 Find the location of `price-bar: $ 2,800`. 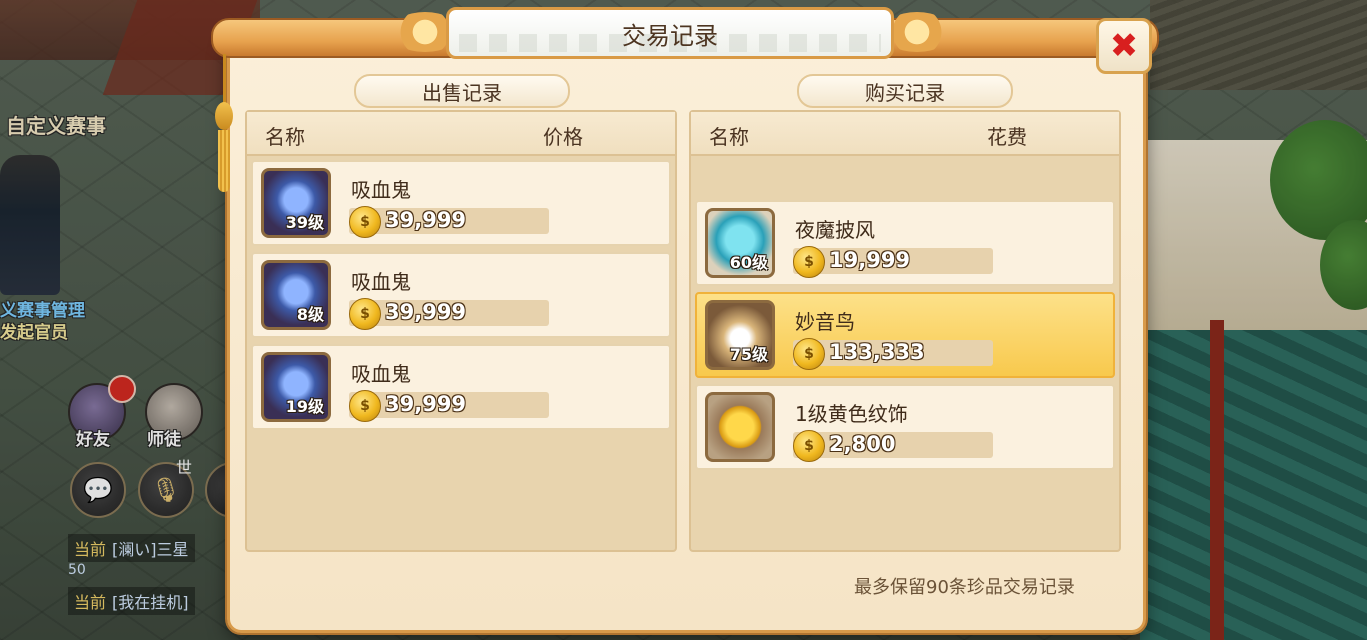

price-bar: $ 2,800 is located at coordinates (893, 446).